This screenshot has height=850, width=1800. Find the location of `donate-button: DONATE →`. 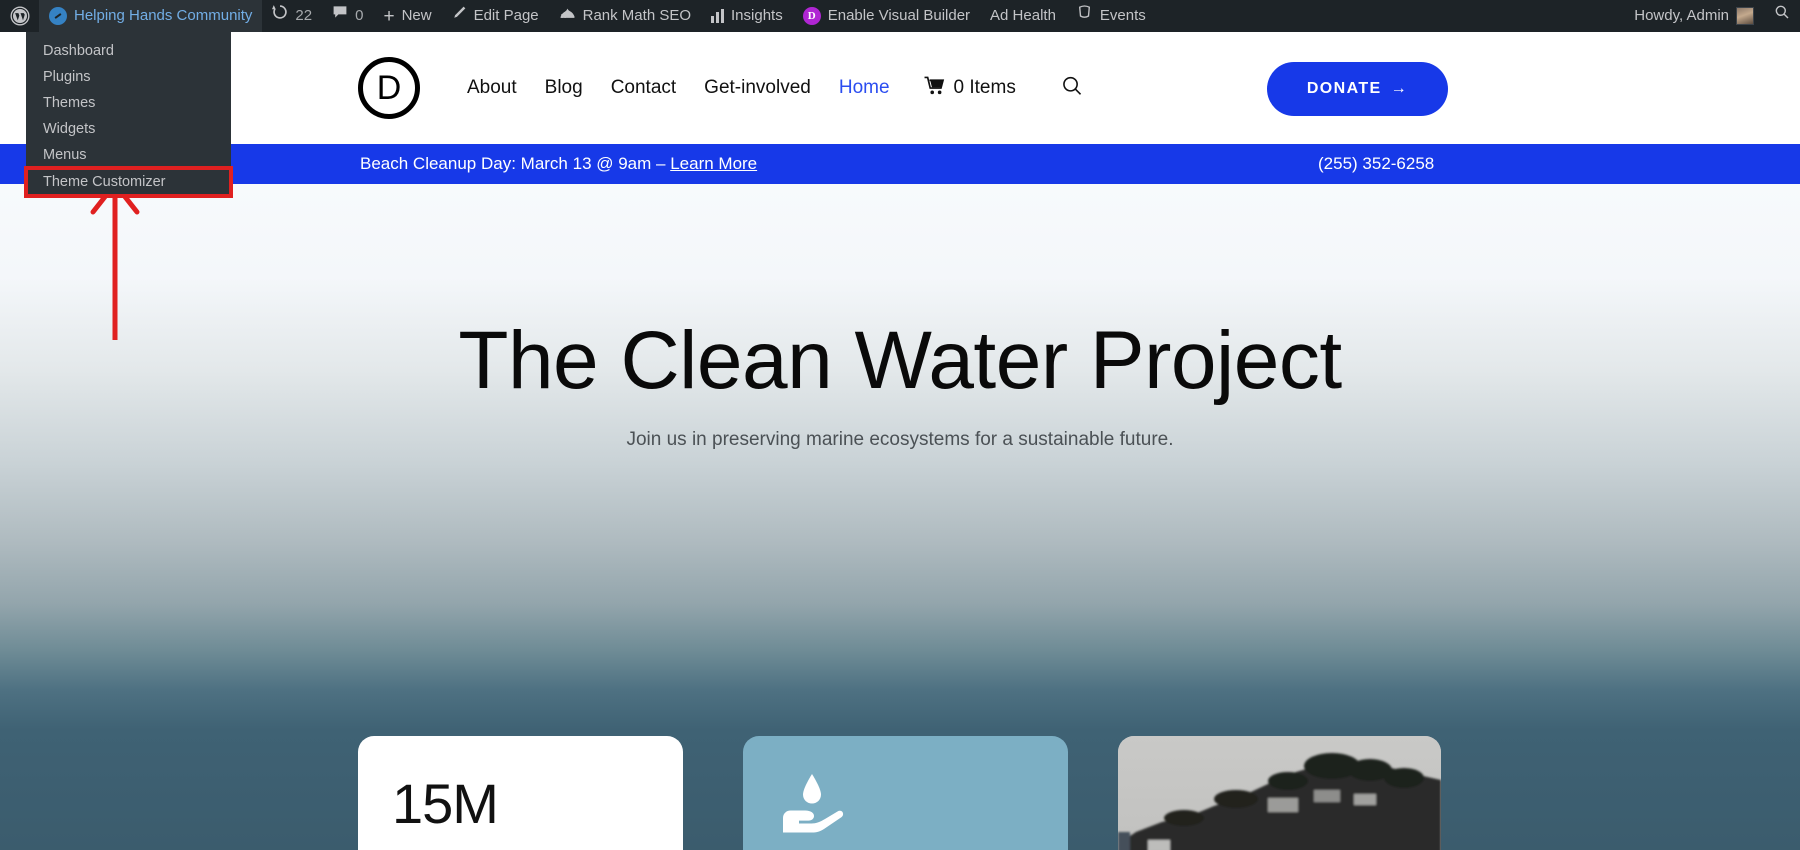

donate-button: DONATE → is located at coordinates (1357, 89).